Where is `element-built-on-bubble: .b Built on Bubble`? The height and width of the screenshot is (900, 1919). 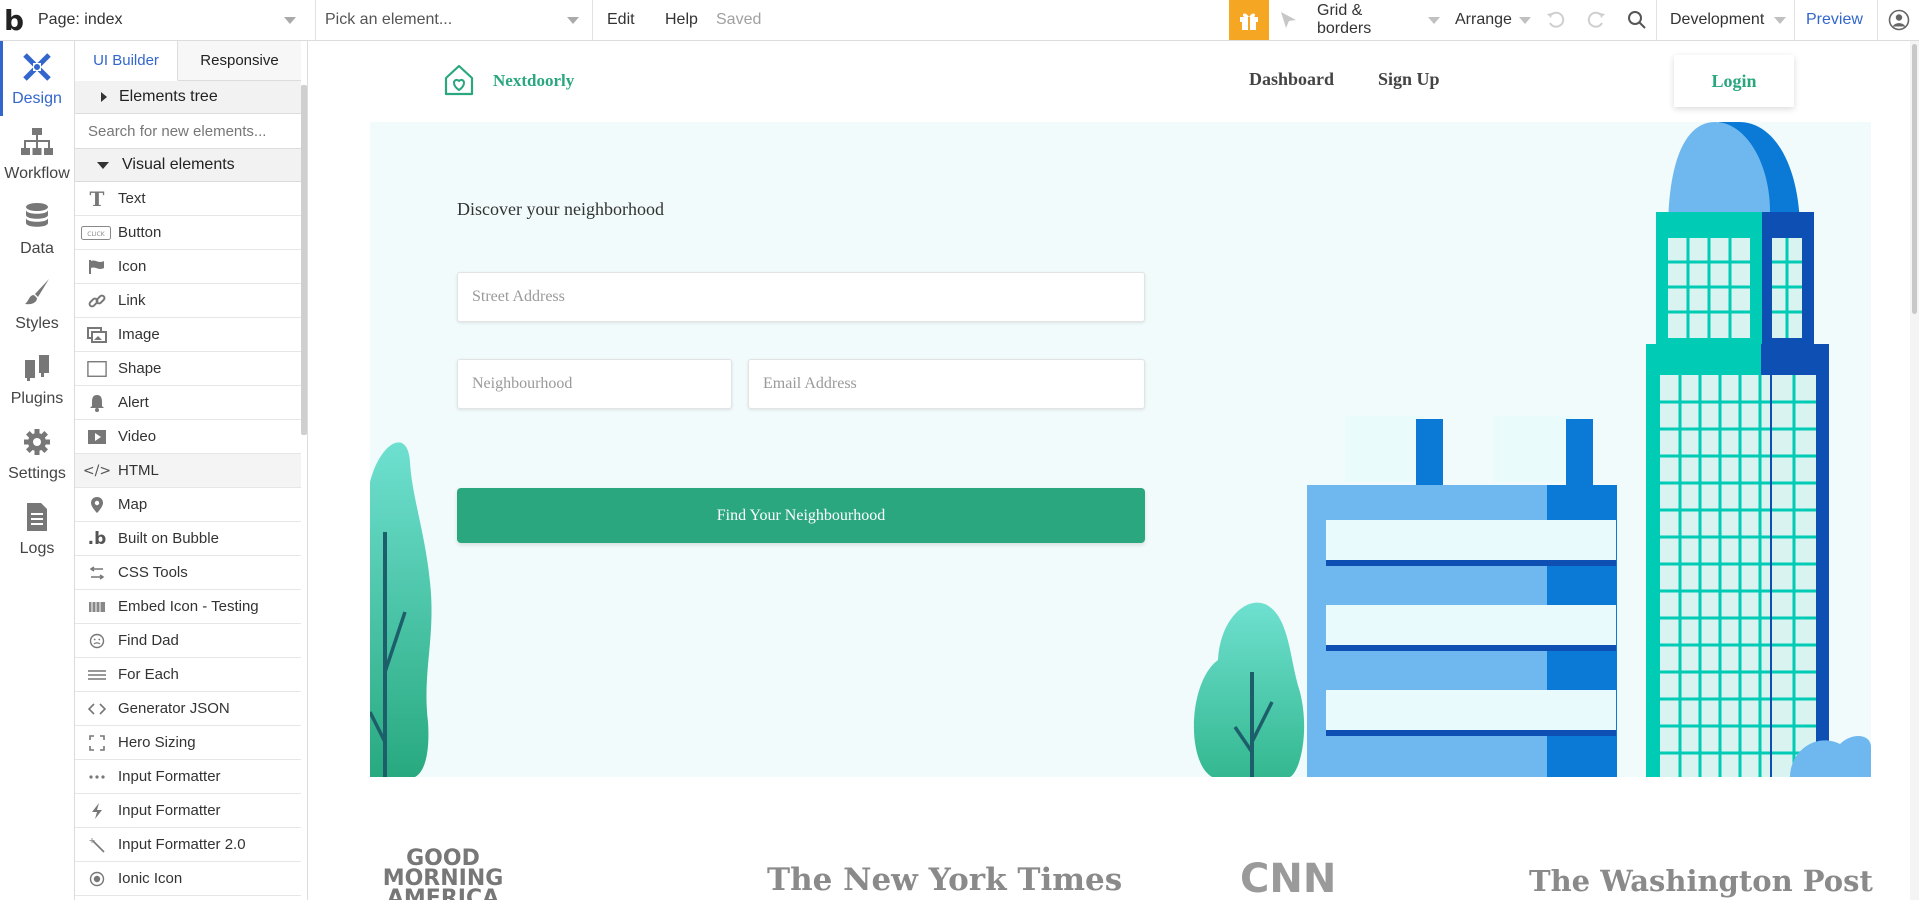 element-built-on-bubble: .b Built on Bubble is located at coordinates (188, 539).